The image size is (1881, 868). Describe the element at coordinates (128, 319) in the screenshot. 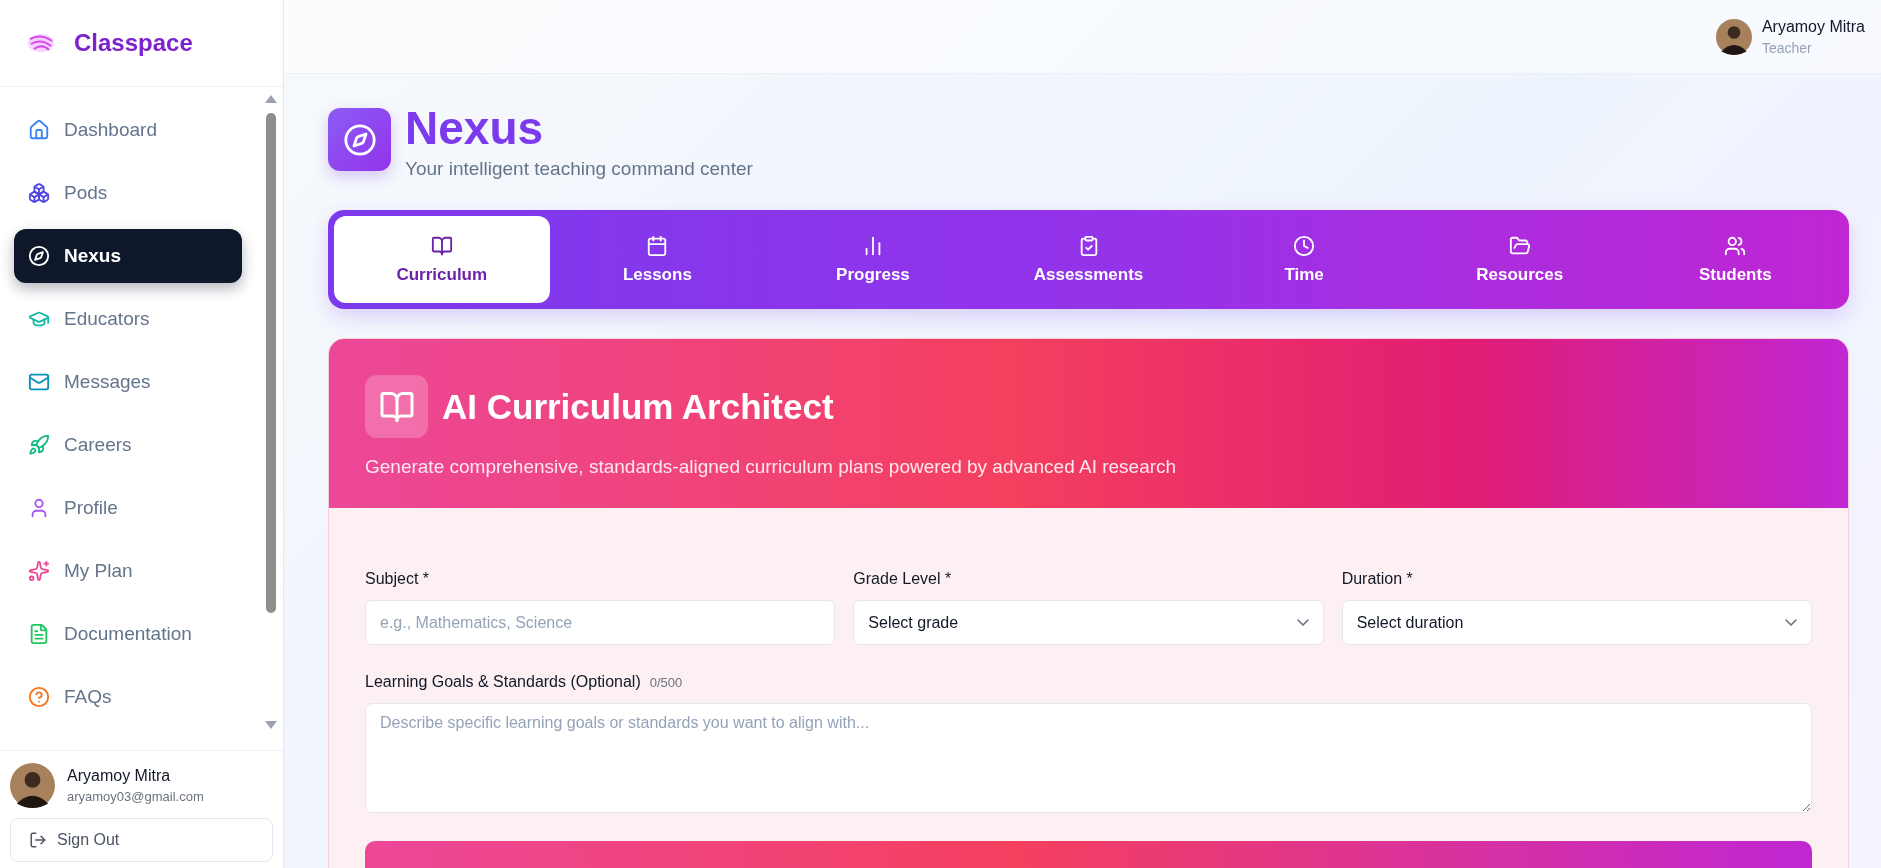

I see `sidebar-item: Educators` at that location.